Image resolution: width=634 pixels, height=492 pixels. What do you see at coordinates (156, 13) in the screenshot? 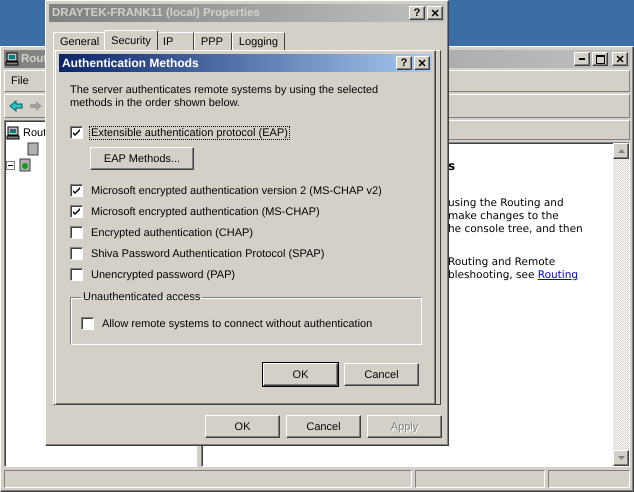
I see `dialog-title: DRAYTEK-FRANK11 (local) Properties` at bounding box center [156, 13].